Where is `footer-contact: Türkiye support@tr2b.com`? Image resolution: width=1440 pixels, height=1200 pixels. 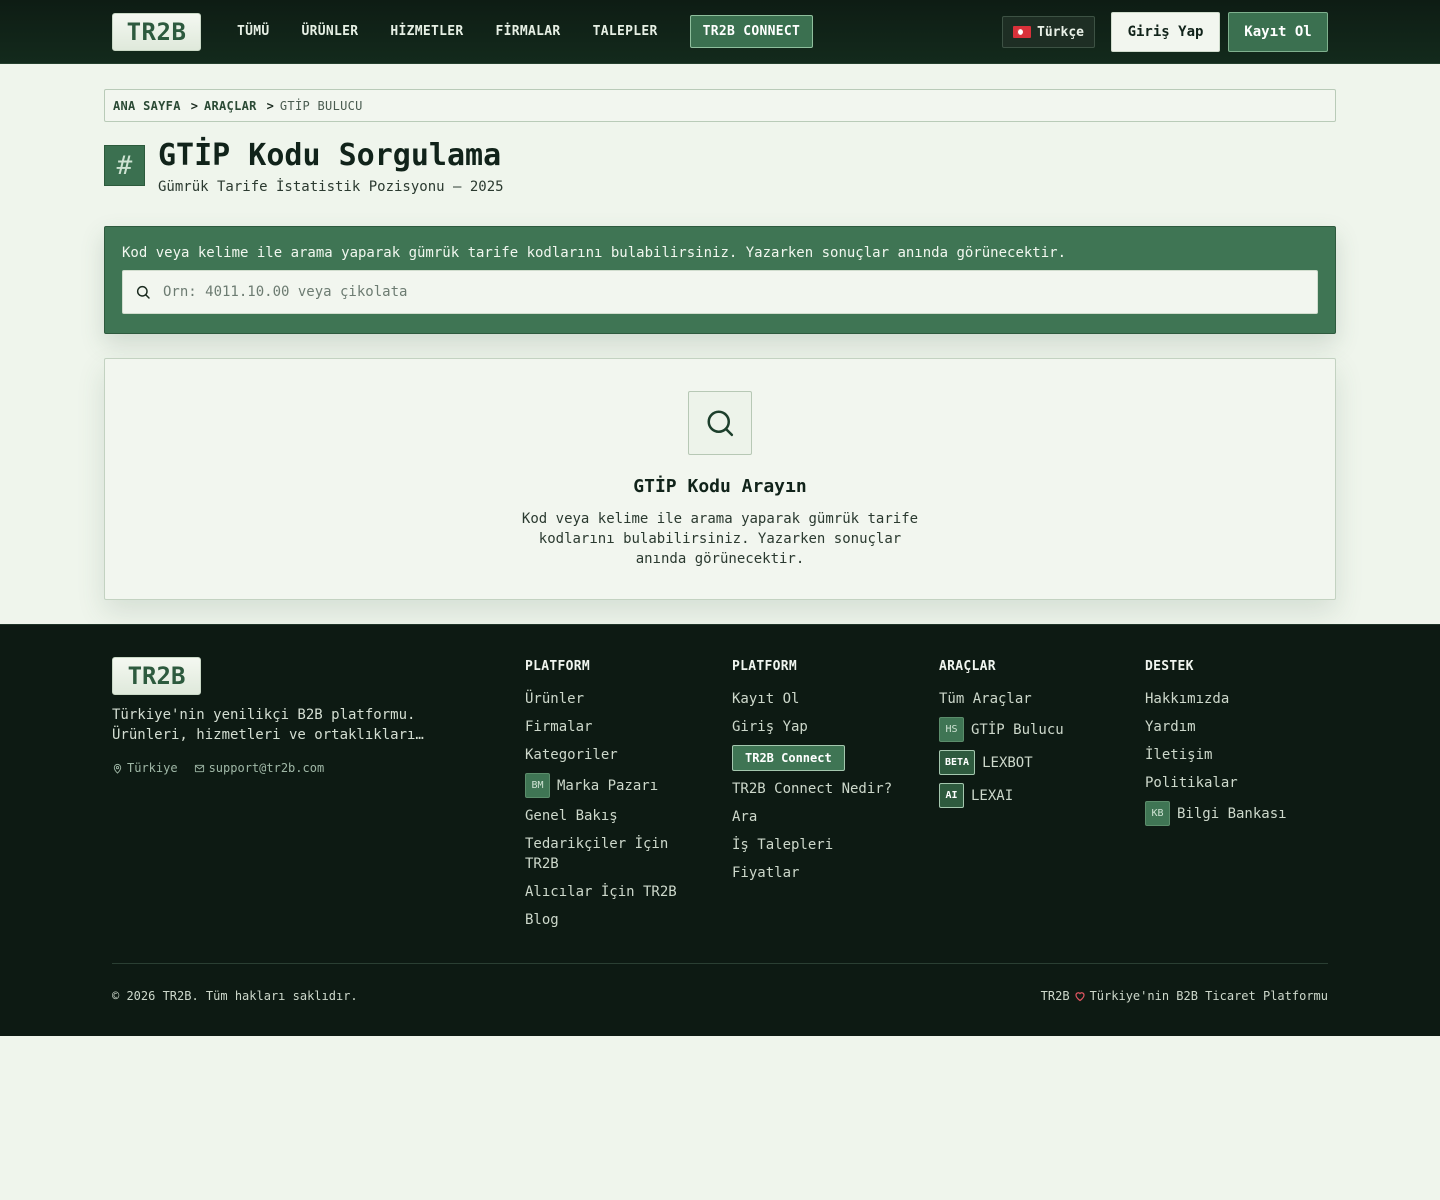
footer-contact: Türkiye support@tr2b.com is located at coordinates (218, 768).